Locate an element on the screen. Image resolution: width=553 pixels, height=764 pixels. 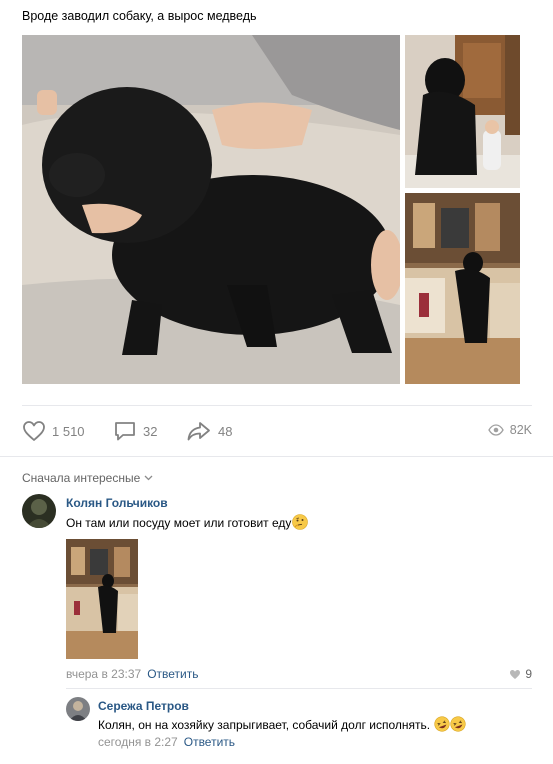
rolling-laughing-emoji-icon is located at coordinates (450, 725).